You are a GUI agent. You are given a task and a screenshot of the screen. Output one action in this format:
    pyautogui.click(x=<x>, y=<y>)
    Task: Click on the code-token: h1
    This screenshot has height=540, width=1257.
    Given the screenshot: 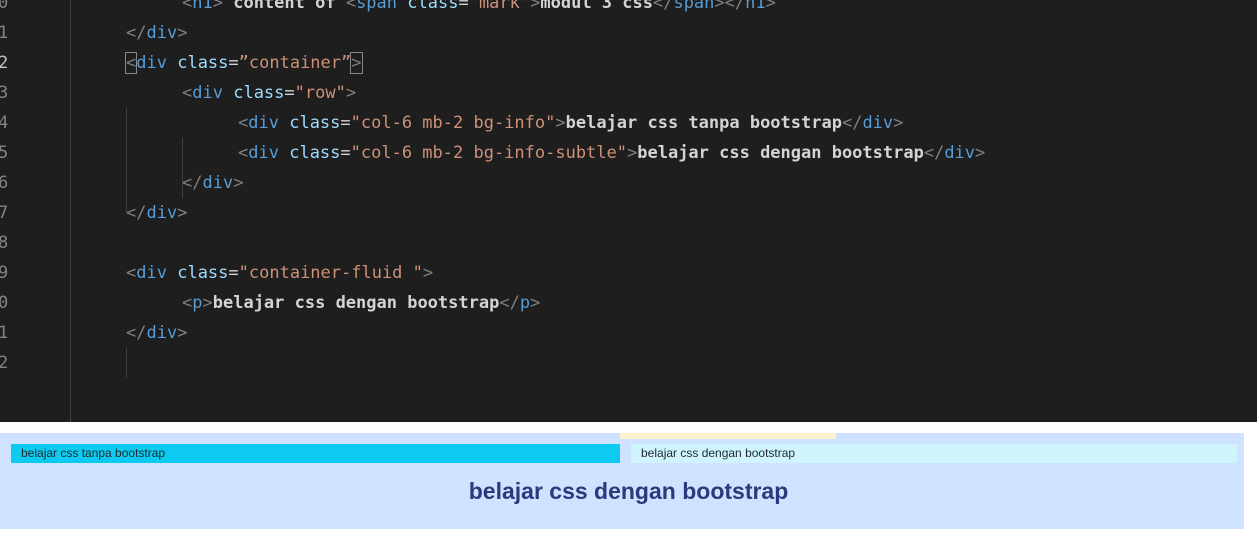 What is the action you would take?
    pyautogui.click(x=755, y=6)
    